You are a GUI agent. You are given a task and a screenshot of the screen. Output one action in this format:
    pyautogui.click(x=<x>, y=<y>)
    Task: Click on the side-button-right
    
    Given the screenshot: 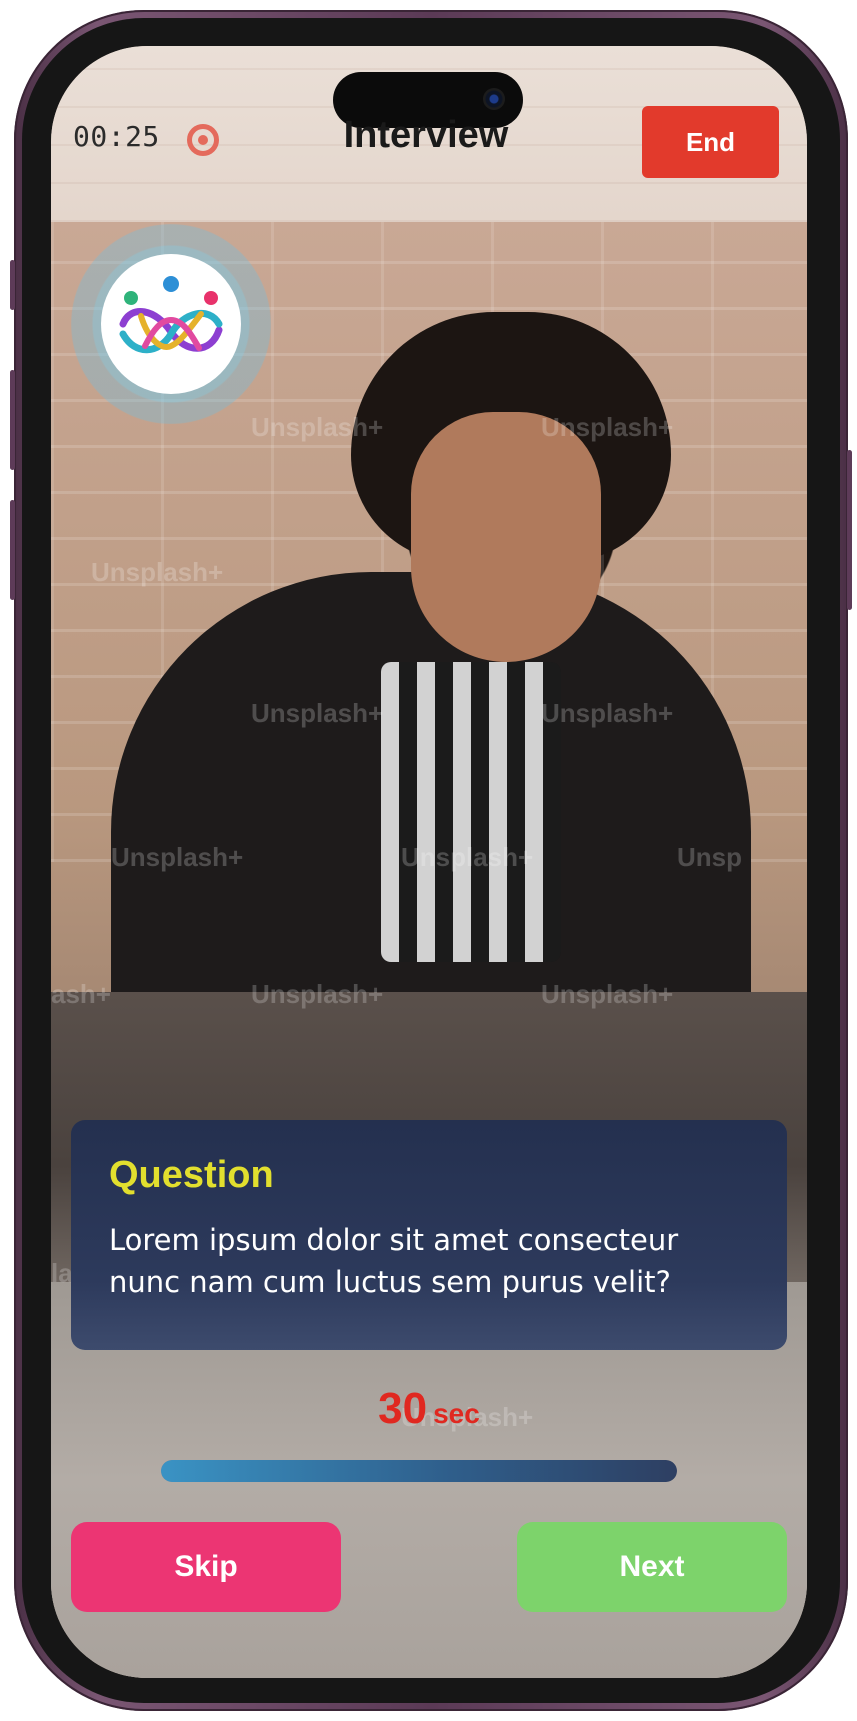 What is the action you would take?
    pyautogui.click(x=849, y=530)
    